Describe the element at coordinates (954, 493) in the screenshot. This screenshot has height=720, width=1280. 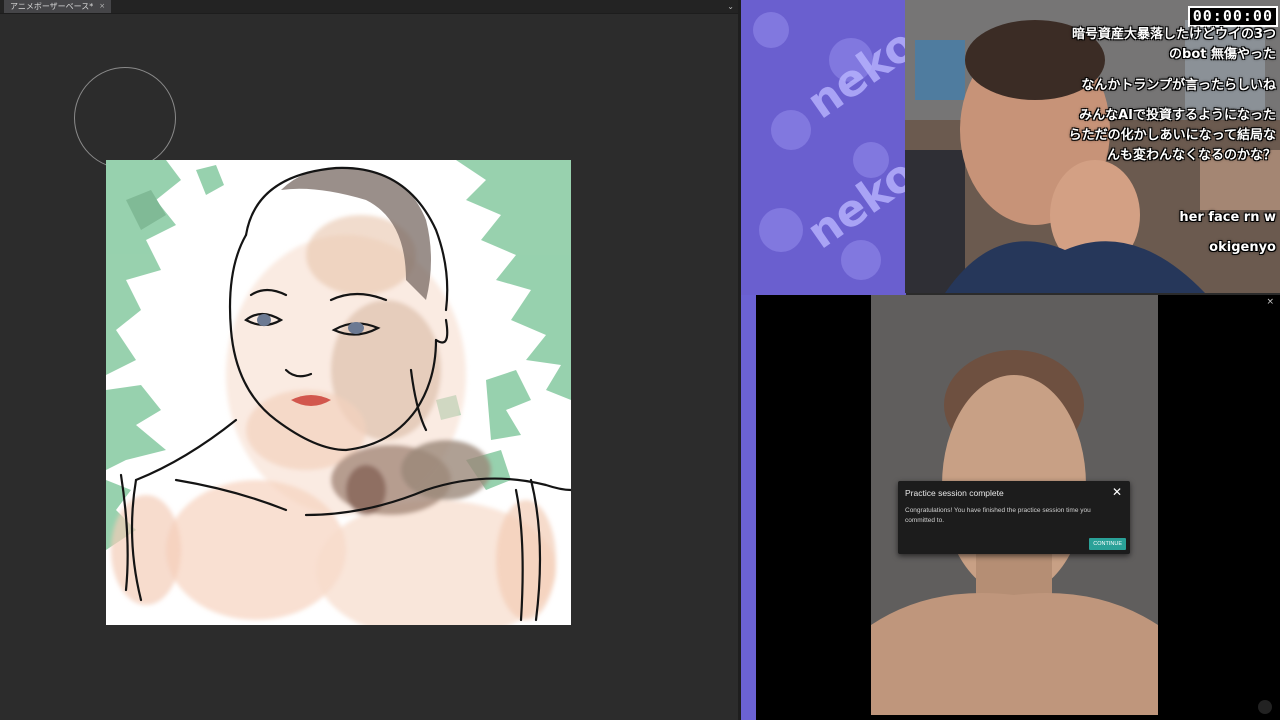
I see `dialog-title: Practice session complete` at that location.